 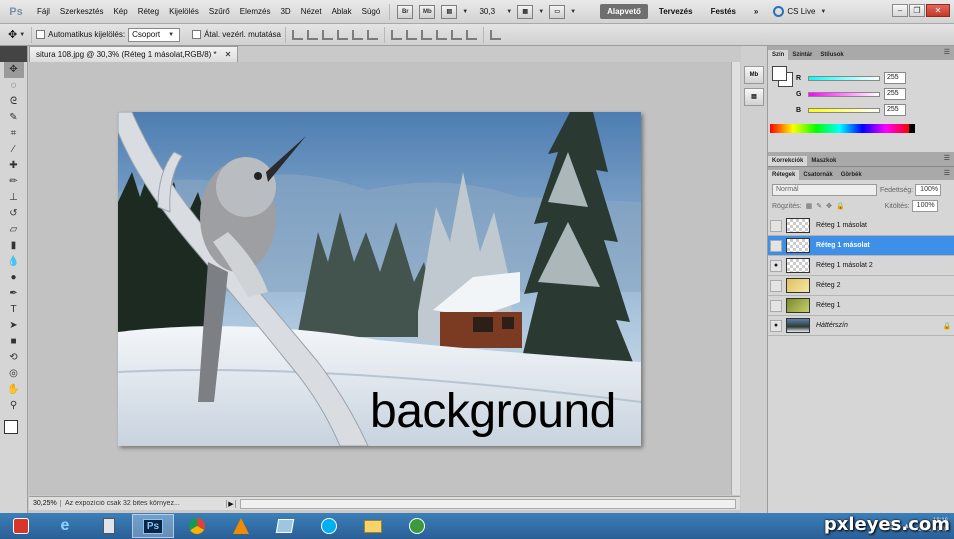 I want to click on healing-brush-tool-icon: ✚, so click(x=14, y=166).